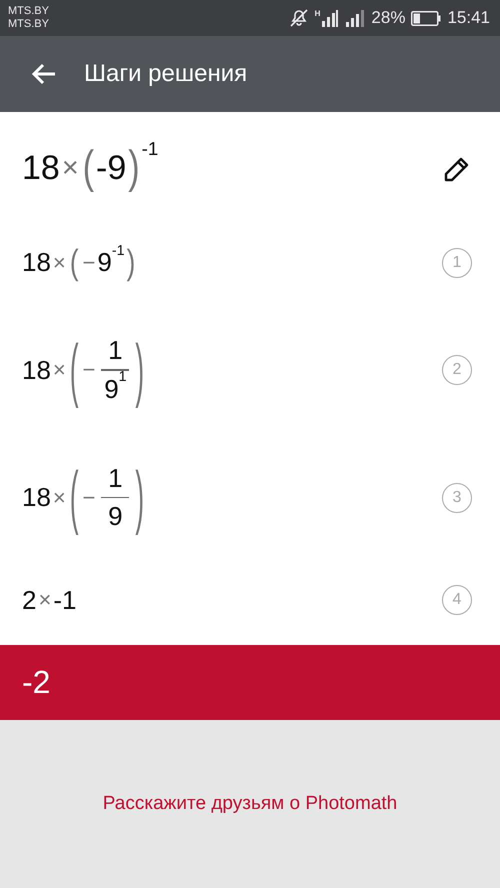 The height and width of the screenshot is (888, 500). Describe the element at coordinates (388, 18) in the screenshot. I see `battery-percent: 28%` at that location.